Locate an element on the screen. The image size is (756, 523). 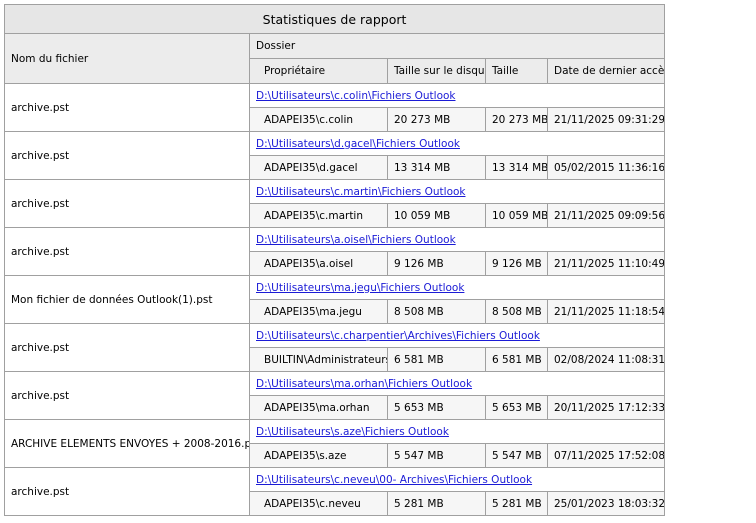
folder-cell: D:\Utilisateurs\c.colin\Fichiers Outlook is located at coordinates (457, 95).